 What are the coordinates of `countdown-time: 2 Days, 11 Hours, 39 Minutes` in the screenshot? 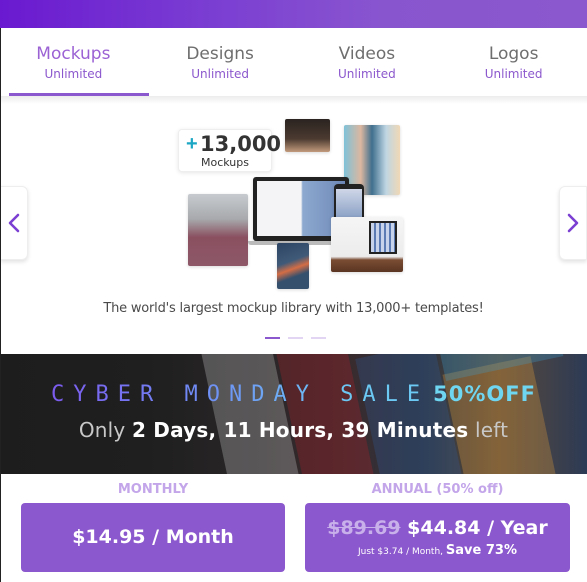 It's located at (300, 430).